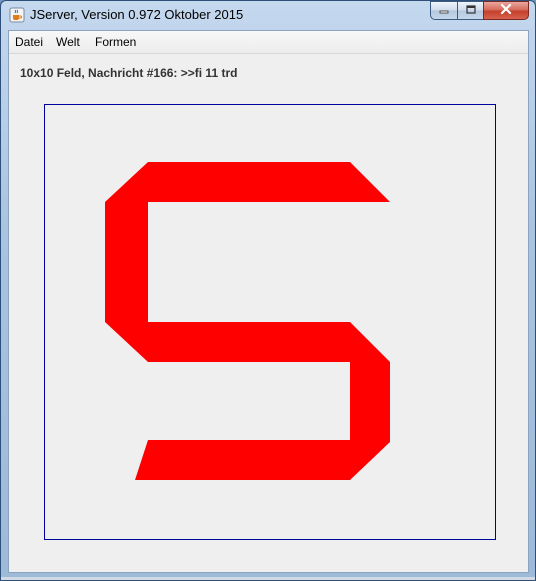  I want to click on menu-datei: Datei, so click(29, 42).